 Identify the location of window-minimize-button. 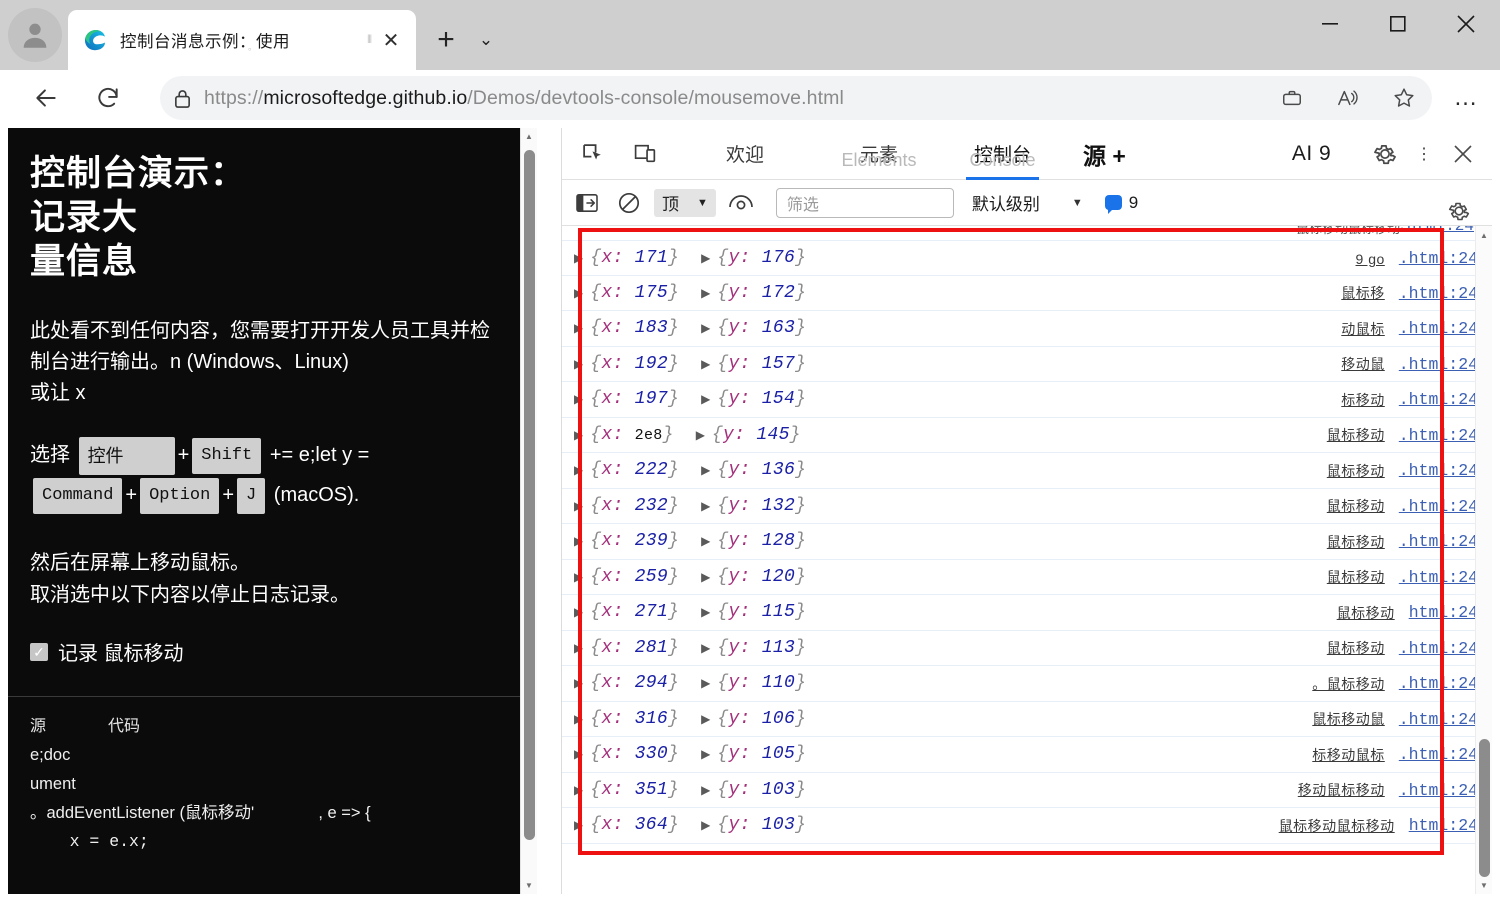
(1330, 24).